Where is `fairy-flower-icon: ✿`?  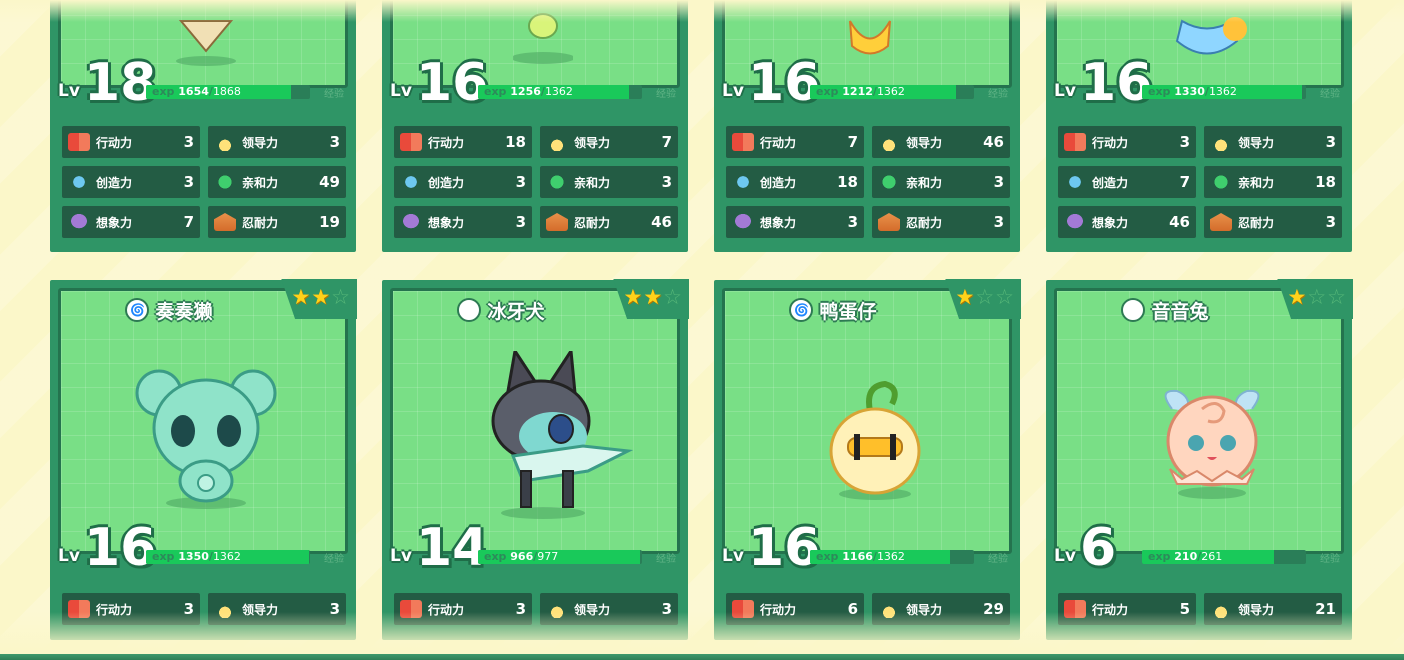 fairy-flower-icon: ✿ is located at coordinates (1133, 310).